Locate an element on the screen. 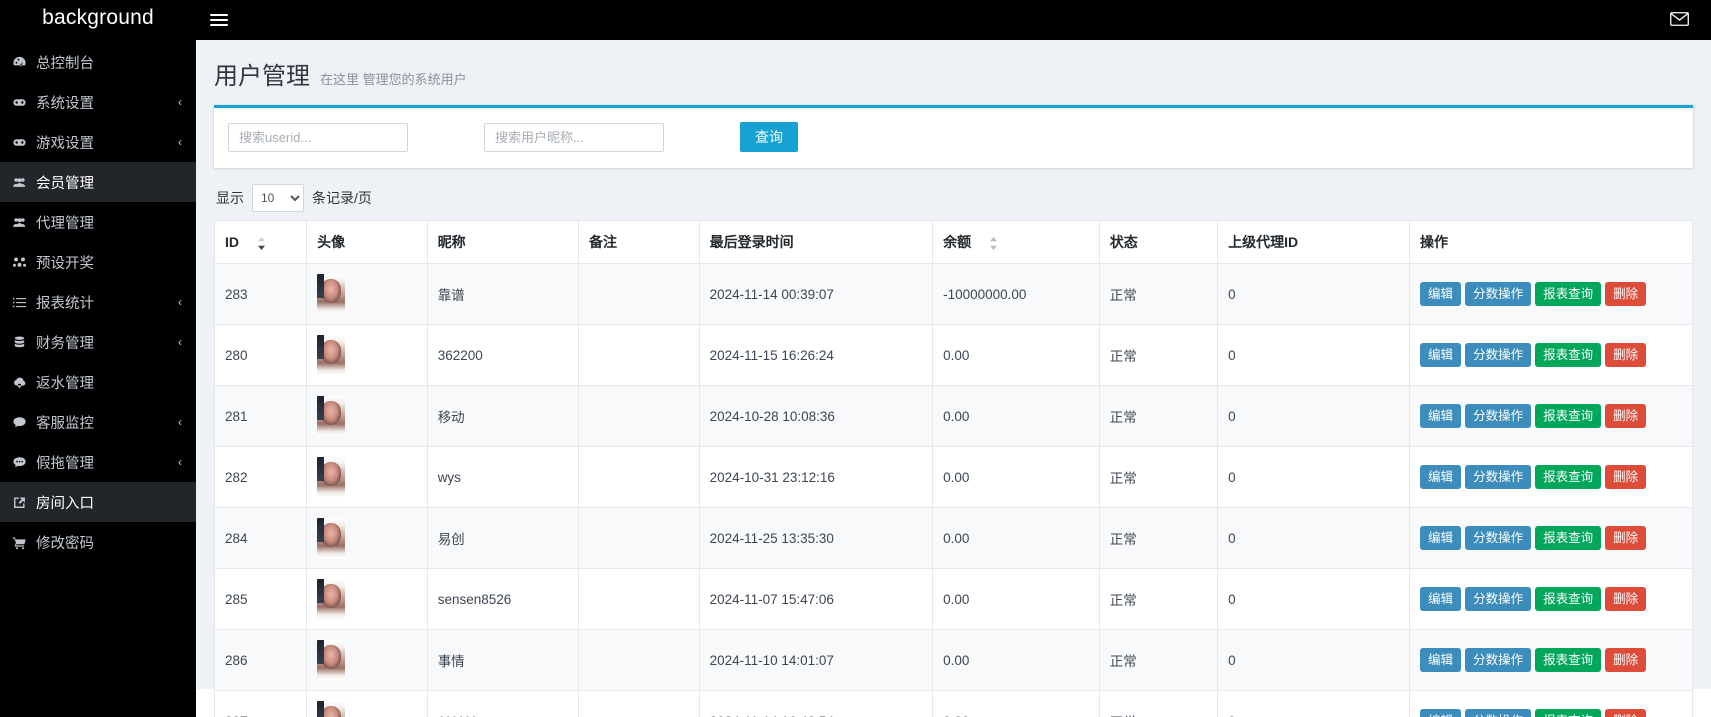 This screenshot has width=1711, height=717. search-row: 查询 is located at coordinates (953, 137).